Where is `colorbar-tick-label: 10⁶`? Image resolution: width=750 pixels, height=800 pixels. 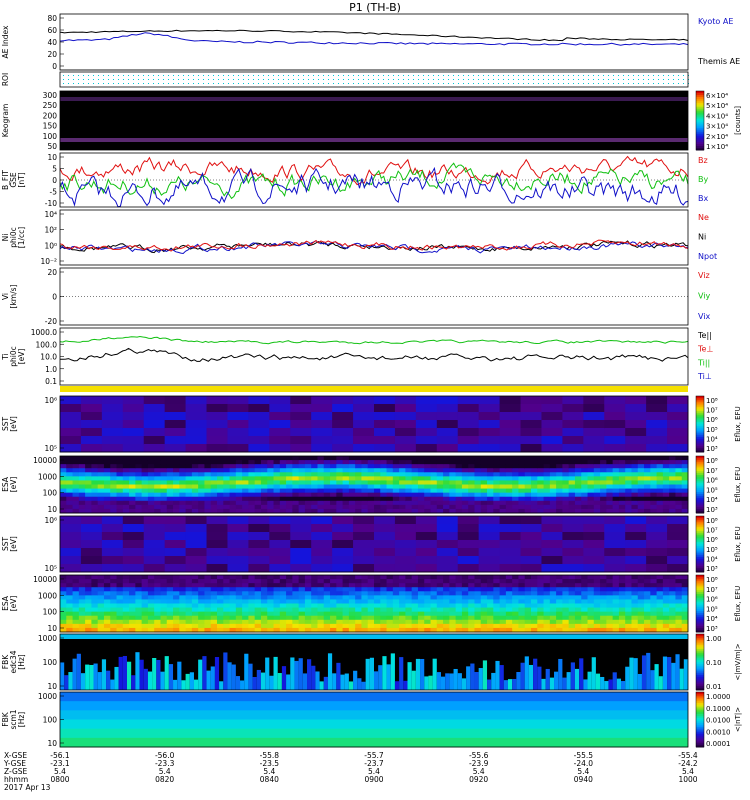
colorbar-tick-label: 10⁶ is located at coordinates (712, 420).